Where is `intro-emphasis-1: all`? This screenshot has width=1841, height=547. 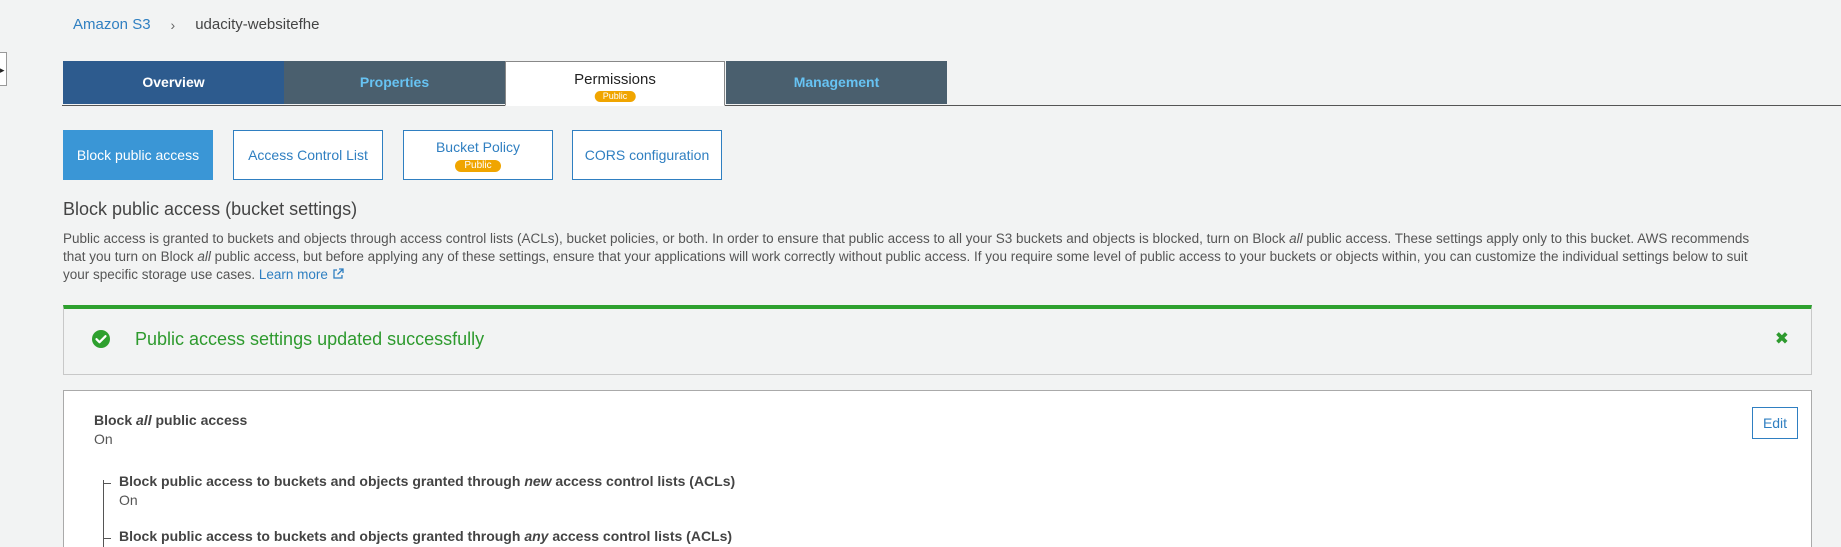
intro-emphasis-1: all is located at coordinates (1296, 238).